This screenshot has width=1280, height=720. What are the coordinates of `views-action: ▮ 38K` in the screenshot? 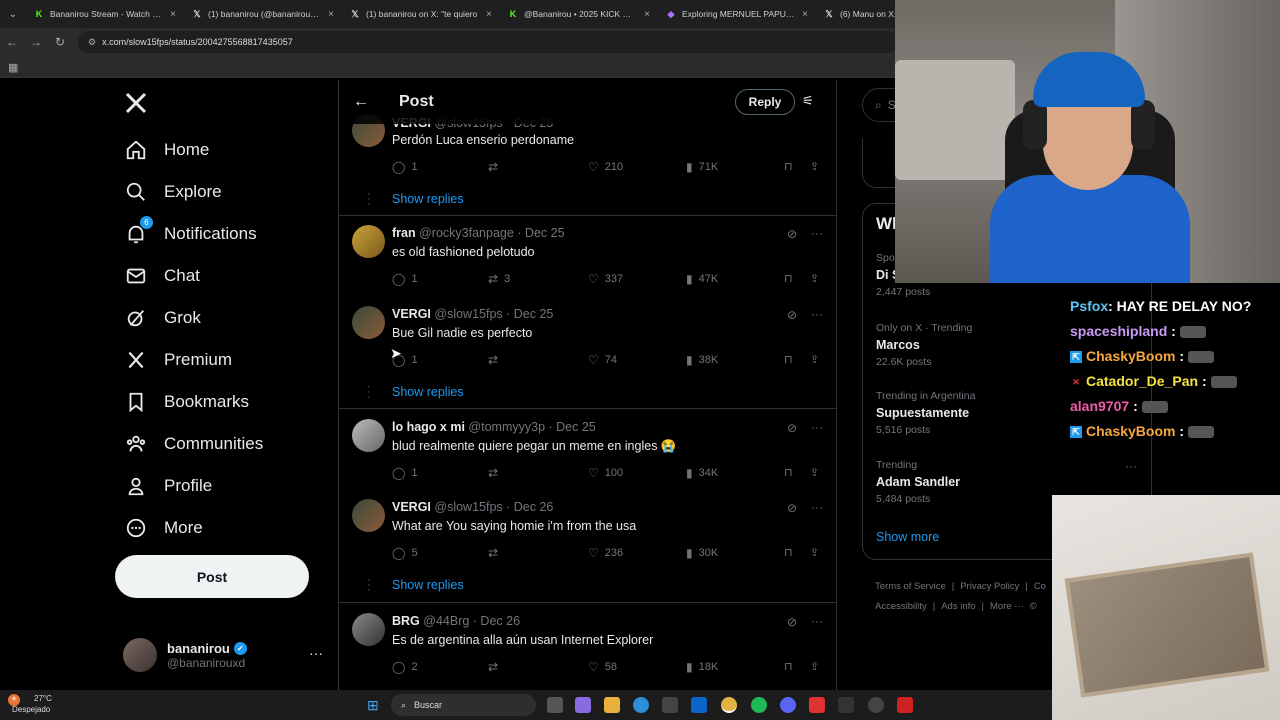 It's located at (702, 360).